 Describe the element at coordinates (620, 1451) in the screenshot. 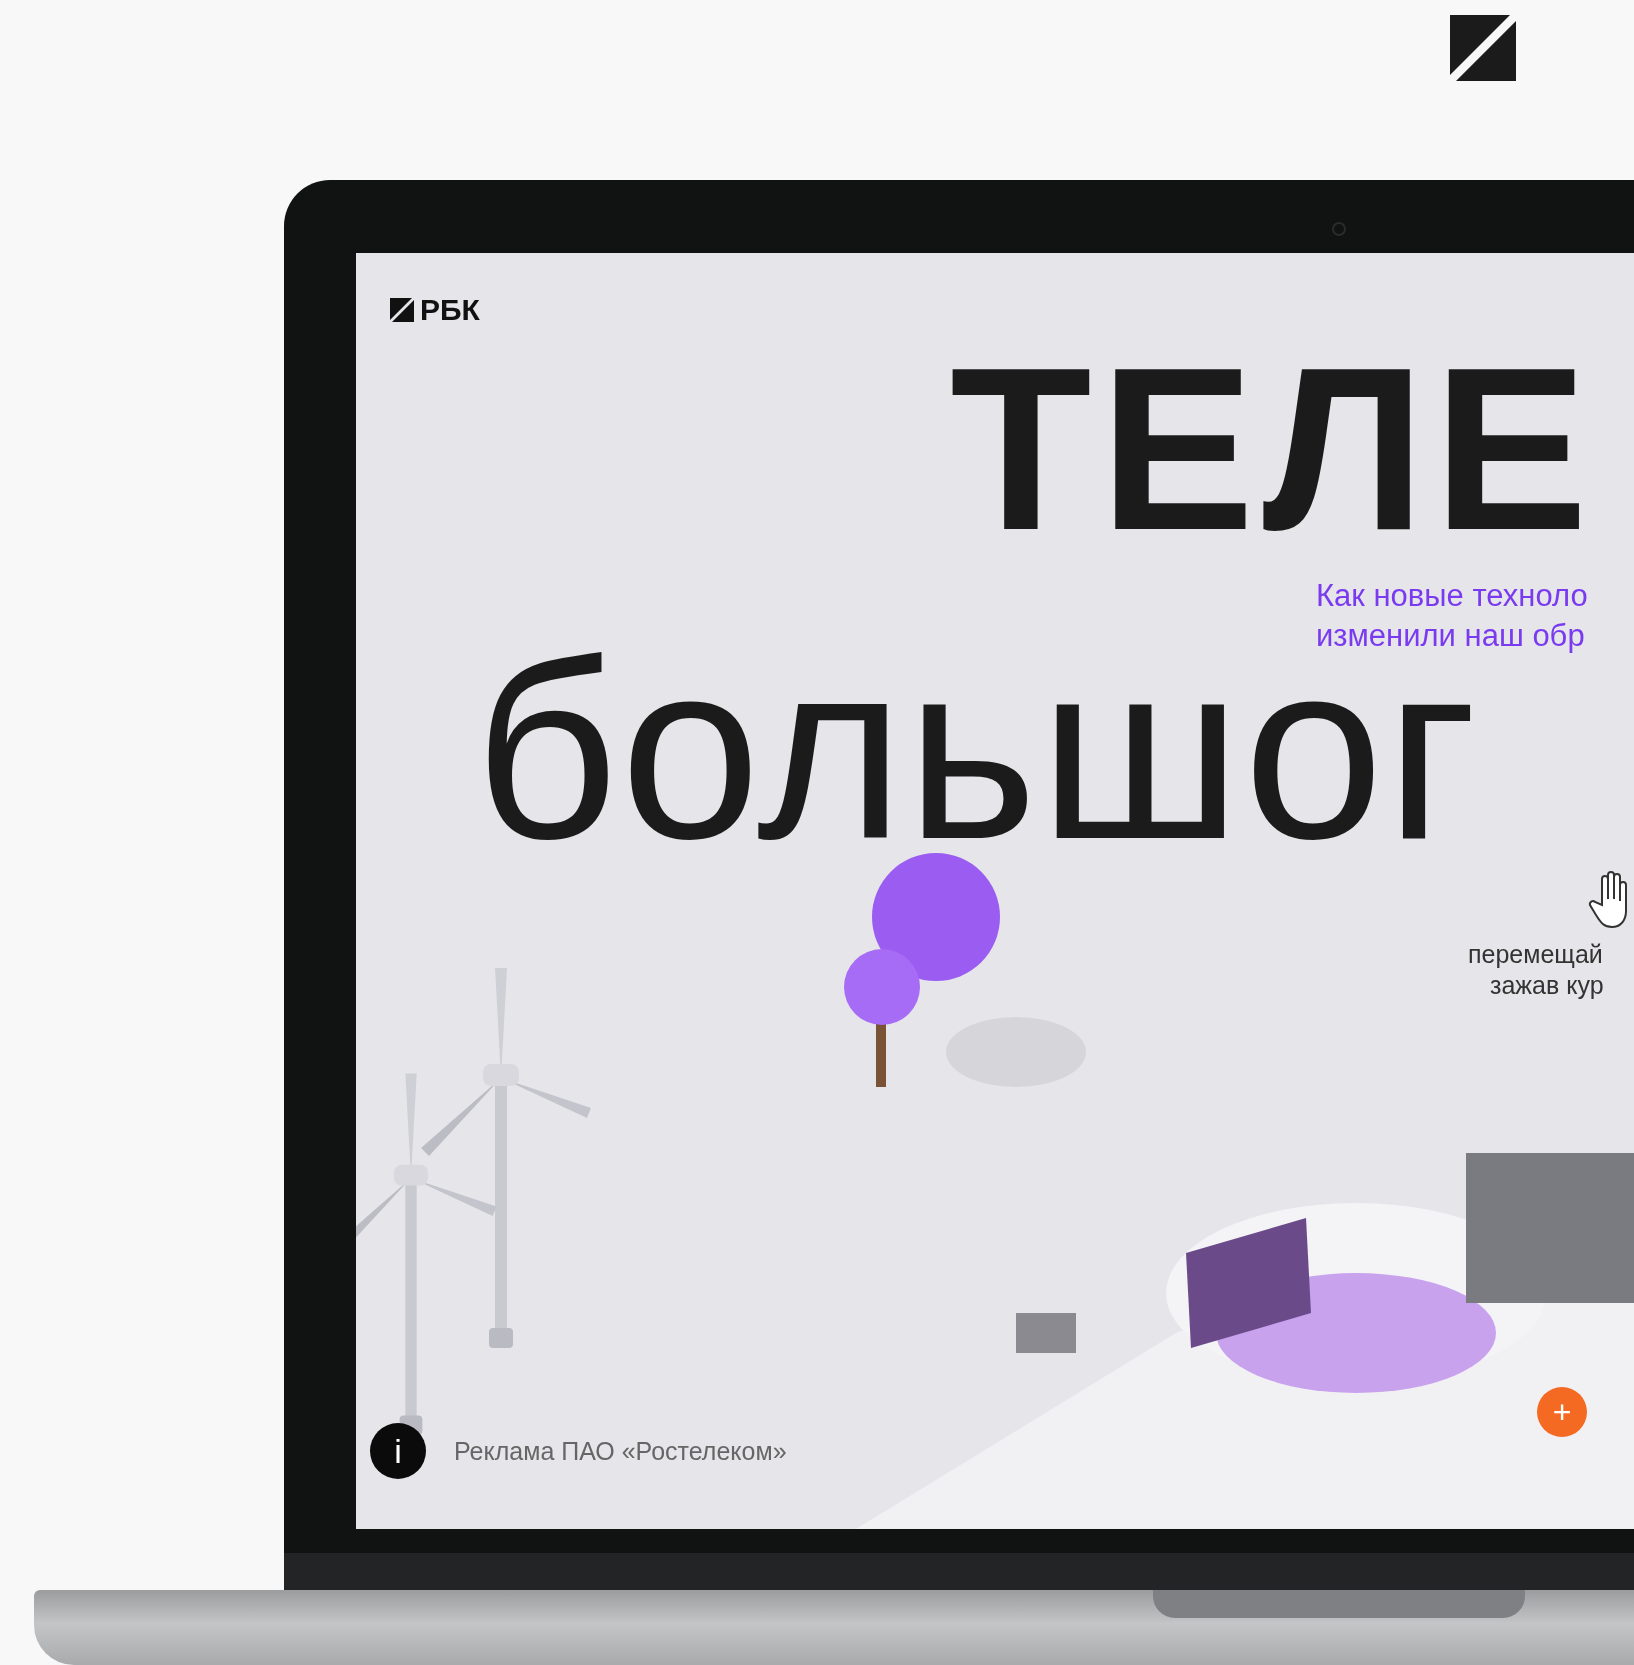

I see `ad-label: Реклама ПАО «Ростелеком»` at that location.